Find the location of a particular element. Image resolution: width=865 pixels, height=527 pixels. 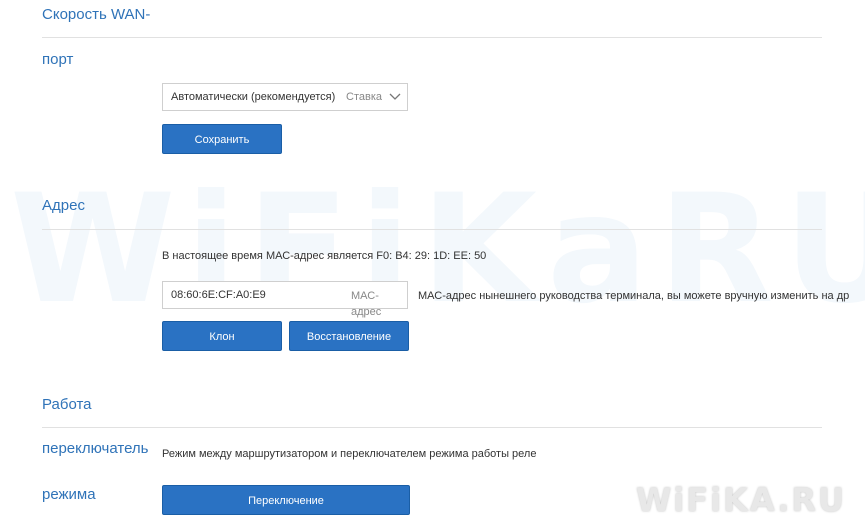

switch-mode-button: Переключение is located at coordinates (286, 500).